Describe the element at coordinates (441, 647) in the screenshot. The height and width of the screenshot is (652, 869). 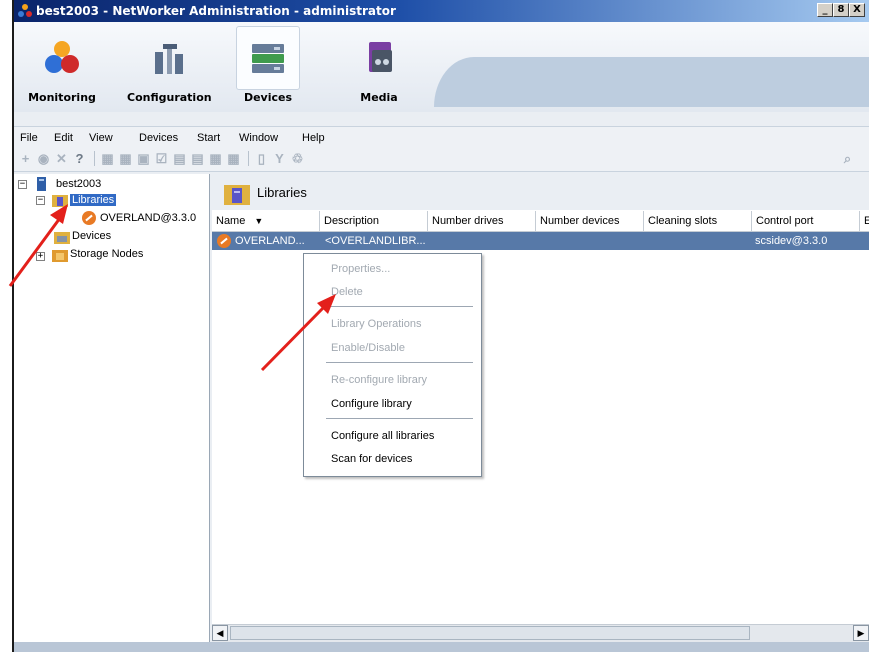
I see `status-bar` at that location.